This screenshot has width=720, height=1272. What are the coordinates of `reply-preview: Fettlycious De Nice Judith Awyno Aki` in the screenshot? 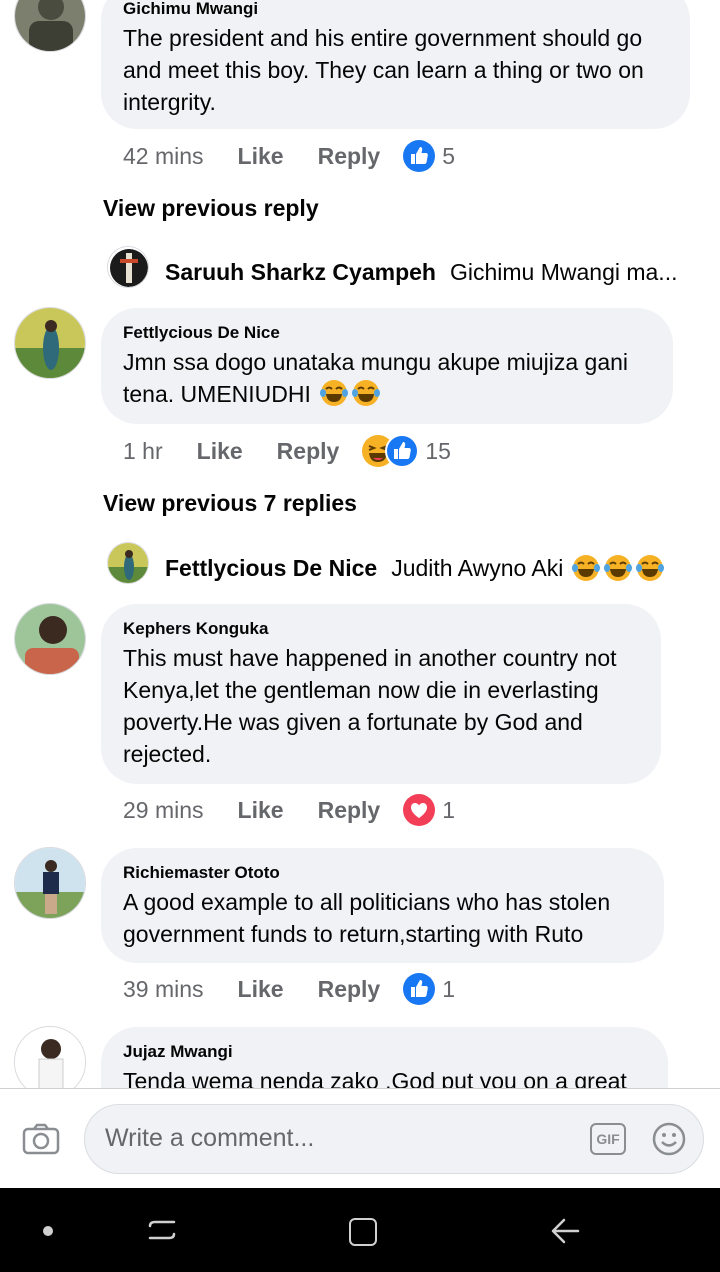 It's located at (386, 568).